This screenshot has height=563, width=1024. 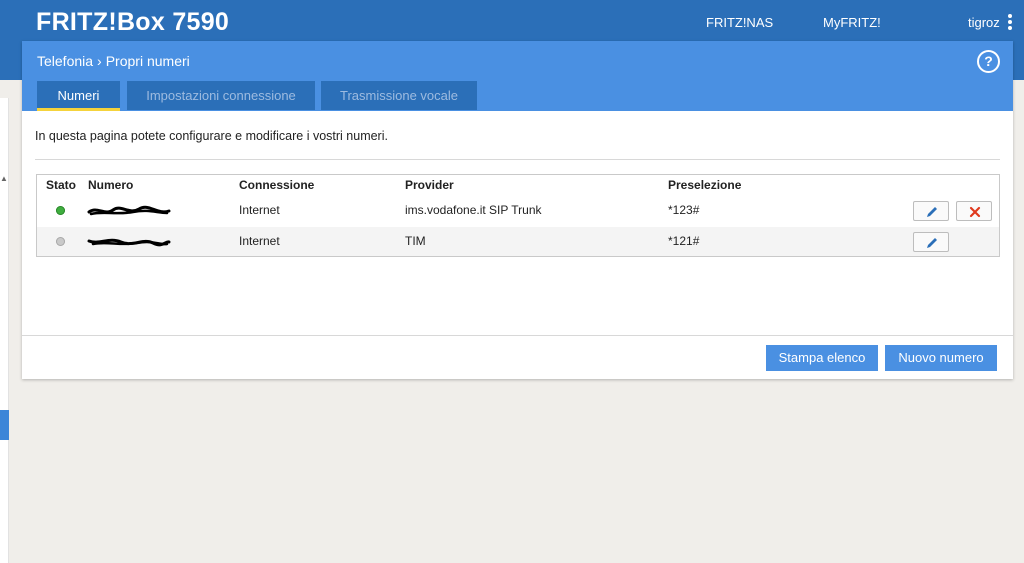 What do you see at coordinates (399, 95) in the screenshot?
I see `tab-trasmissione-vocale: Trasmissione vocale` at bounding box center [399, 95].